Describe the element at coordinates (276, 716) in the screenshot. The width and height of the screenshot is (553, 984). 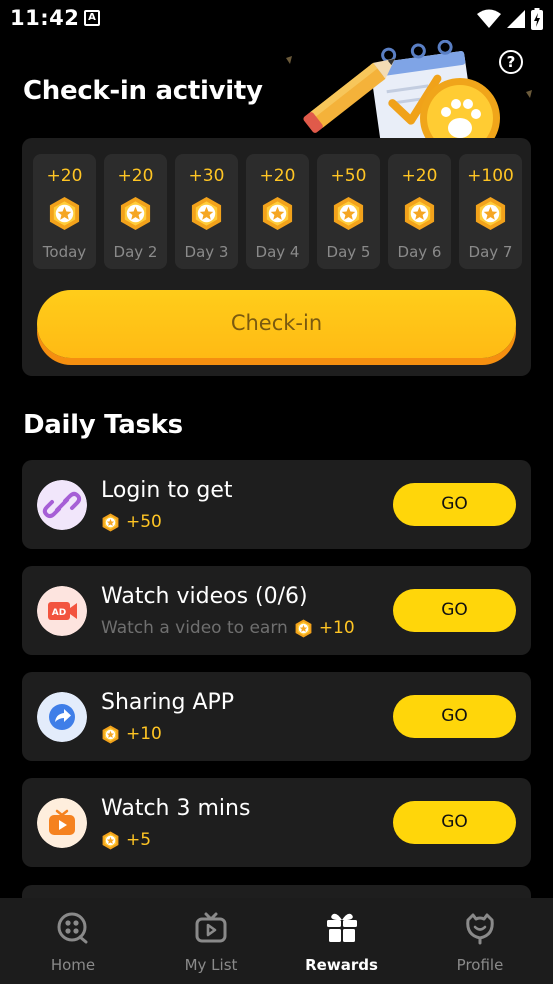
I see `task-sharing-app: Sharing APP +10 GO` at that location.